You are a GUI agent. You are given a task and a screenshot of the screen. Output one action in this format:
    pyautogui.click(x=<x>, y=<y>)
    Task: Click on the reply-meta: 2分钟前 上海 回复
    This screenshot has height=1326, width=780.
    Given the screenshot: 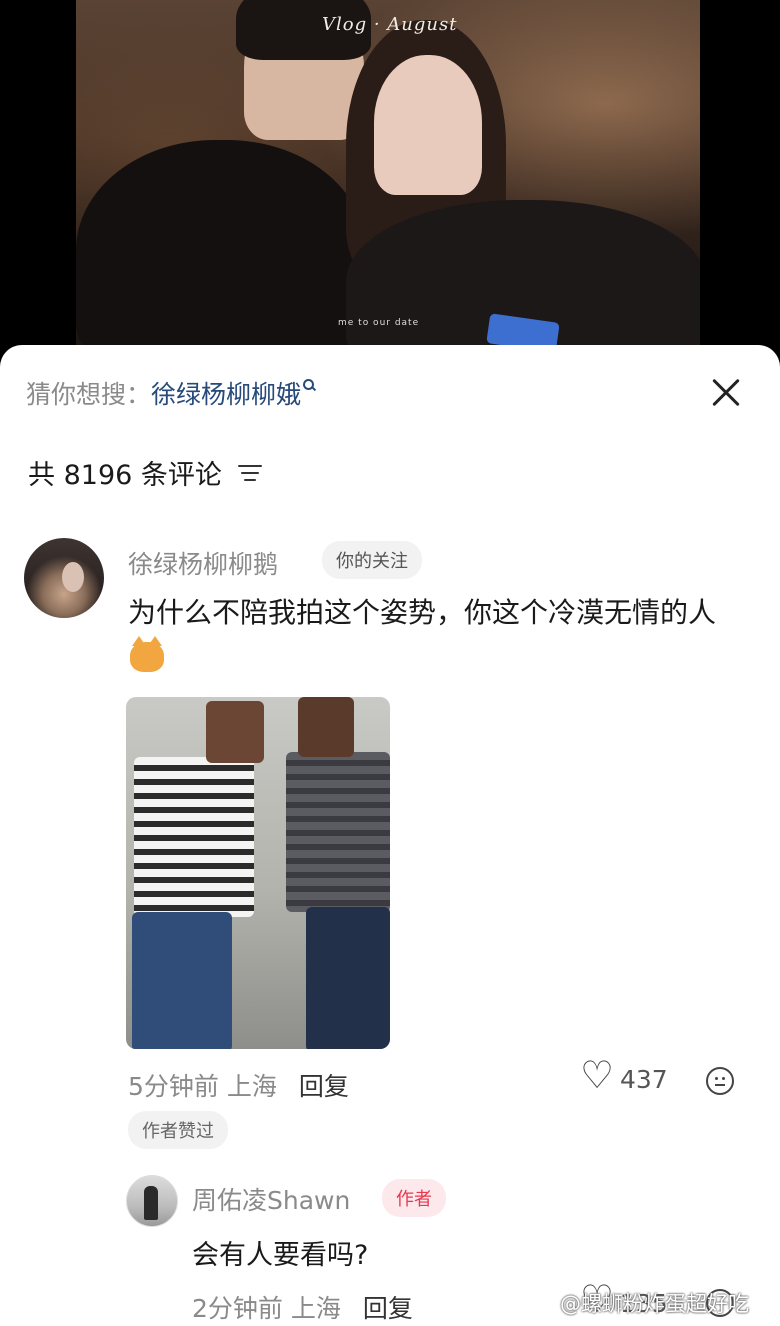 What is the action you would take?
    pyautogui.click(x=302, y=1307)
    